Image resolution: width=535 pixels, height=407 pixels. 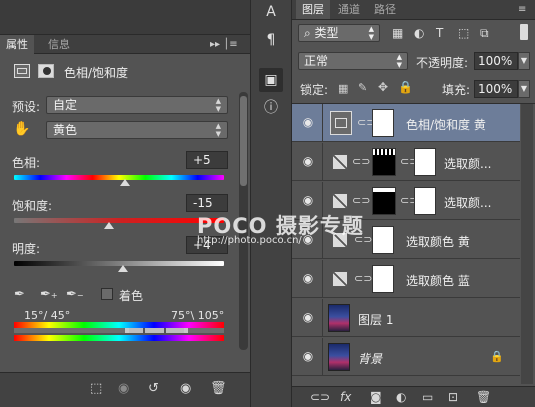 I want to click on eyedropper-add-icon: ✒+, so click(x=49, y=294).